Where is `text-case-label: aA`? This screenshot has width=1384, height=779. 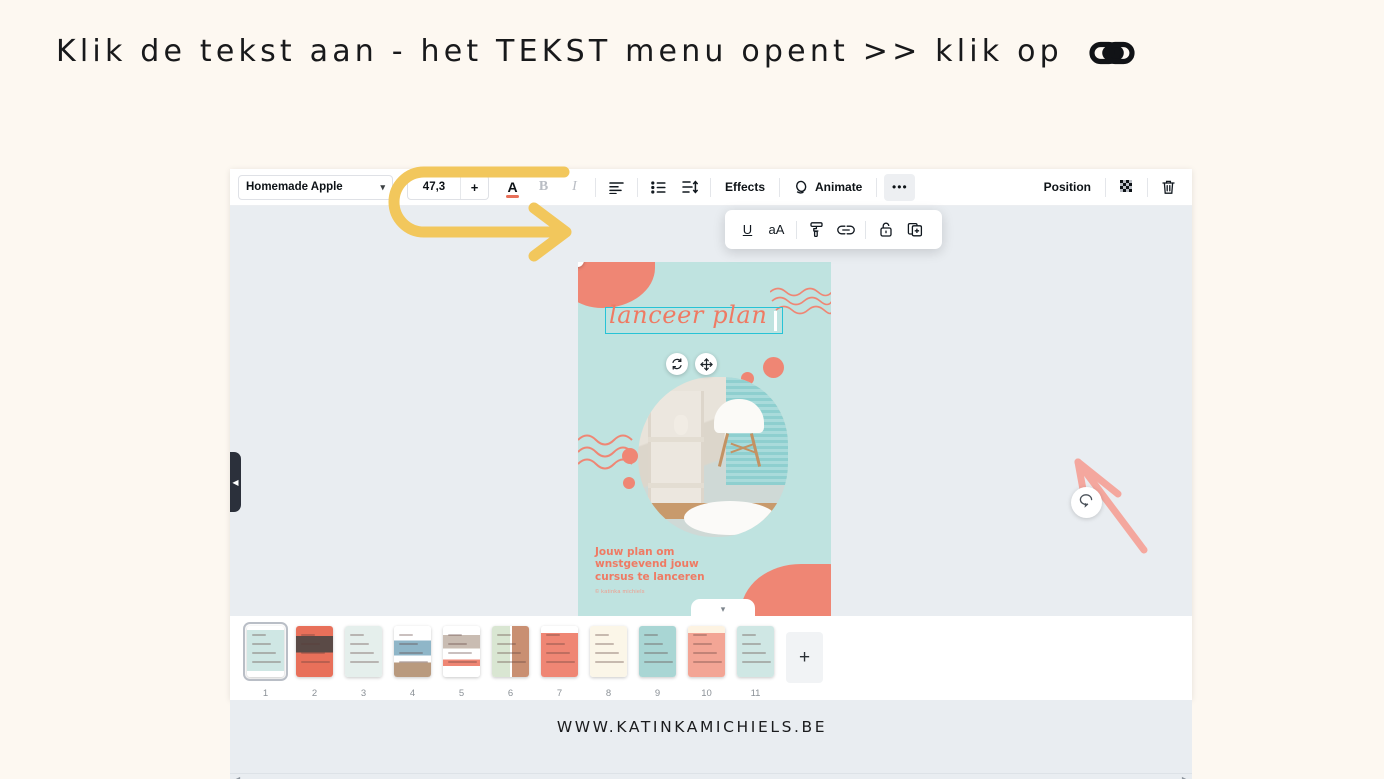
text-case-label: aA is located at coordinates (776, 229).